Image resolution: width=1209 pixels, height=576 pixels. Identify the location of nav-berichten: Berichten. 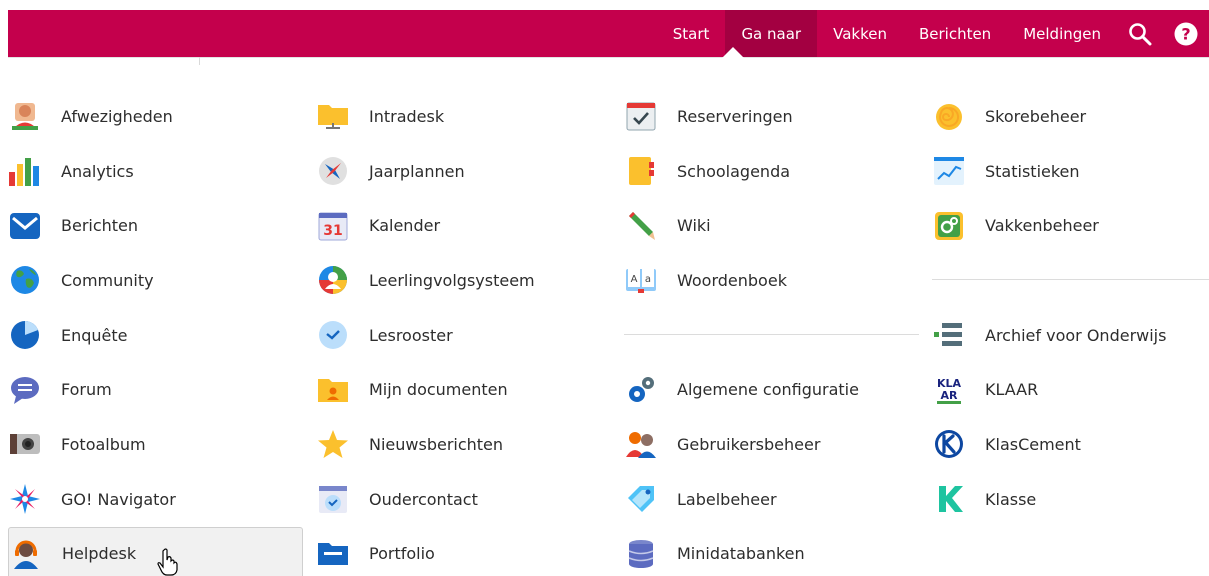
(955, 33).